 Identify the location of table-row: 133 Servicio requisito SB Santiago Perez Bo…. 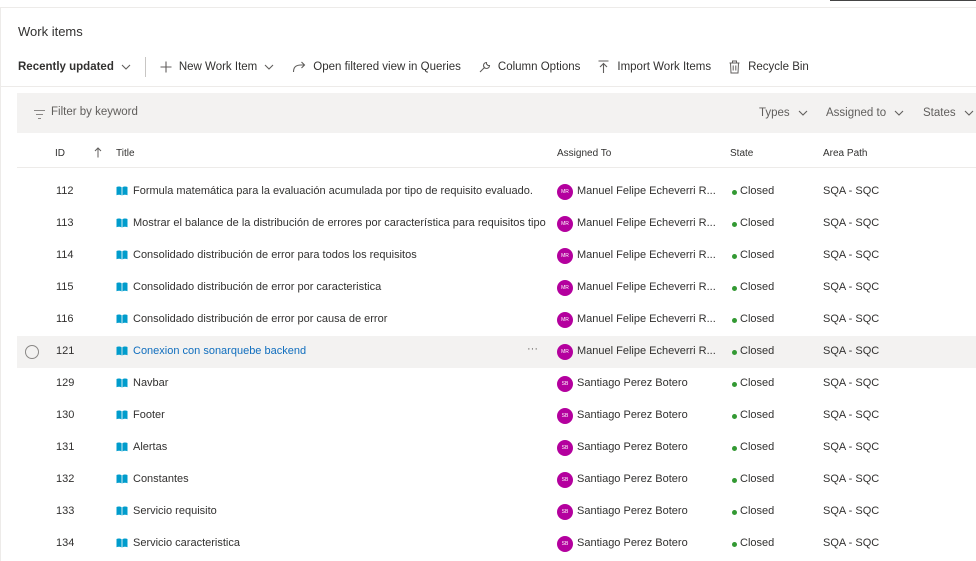
(496, 512).